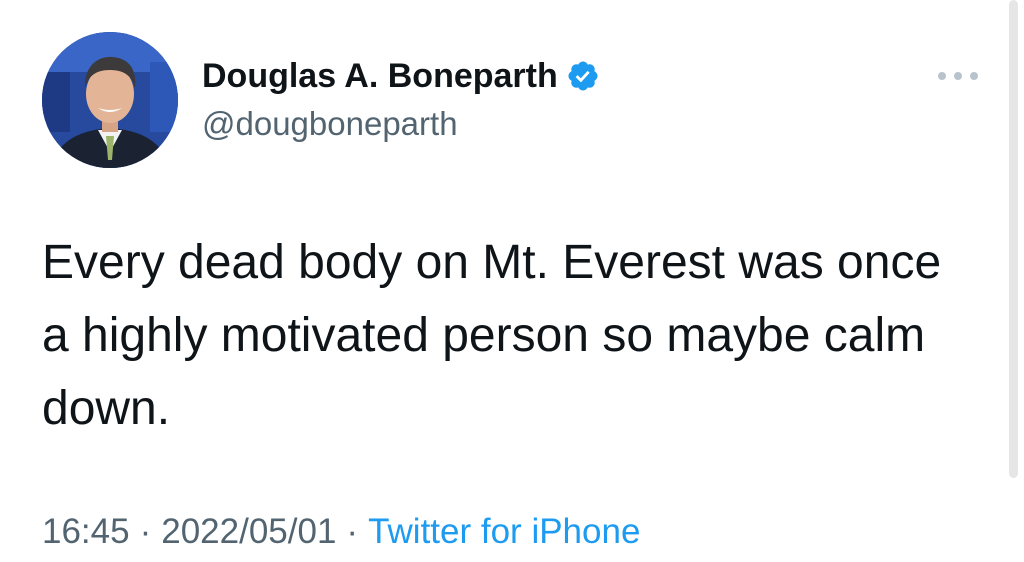  What do you see at coordinates (110, 100) in the screenshot?
I see `avatar` at bounding box center [110, 100].